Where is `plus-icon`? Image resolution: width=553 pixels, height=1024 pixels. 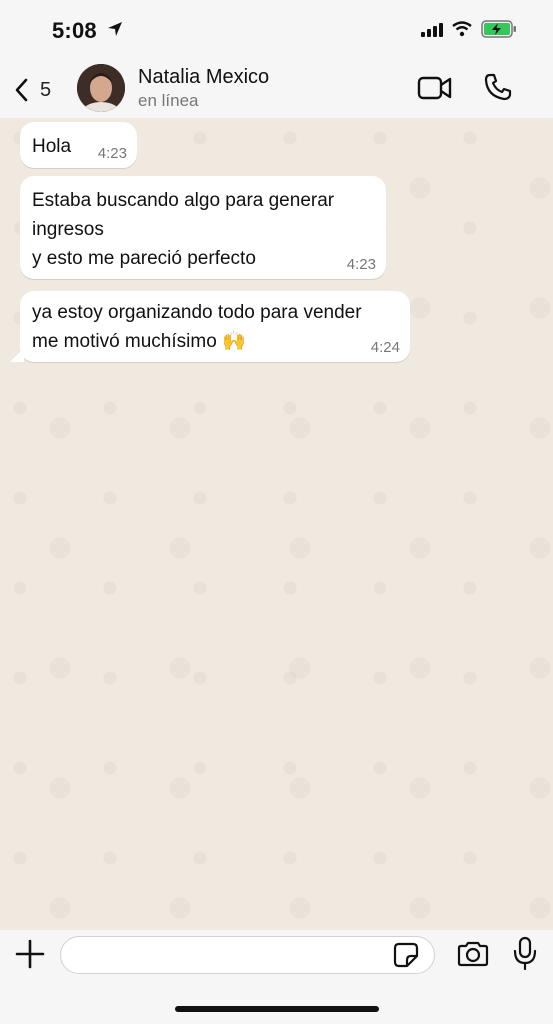
plus-icon is located at coordinates (30, 954).